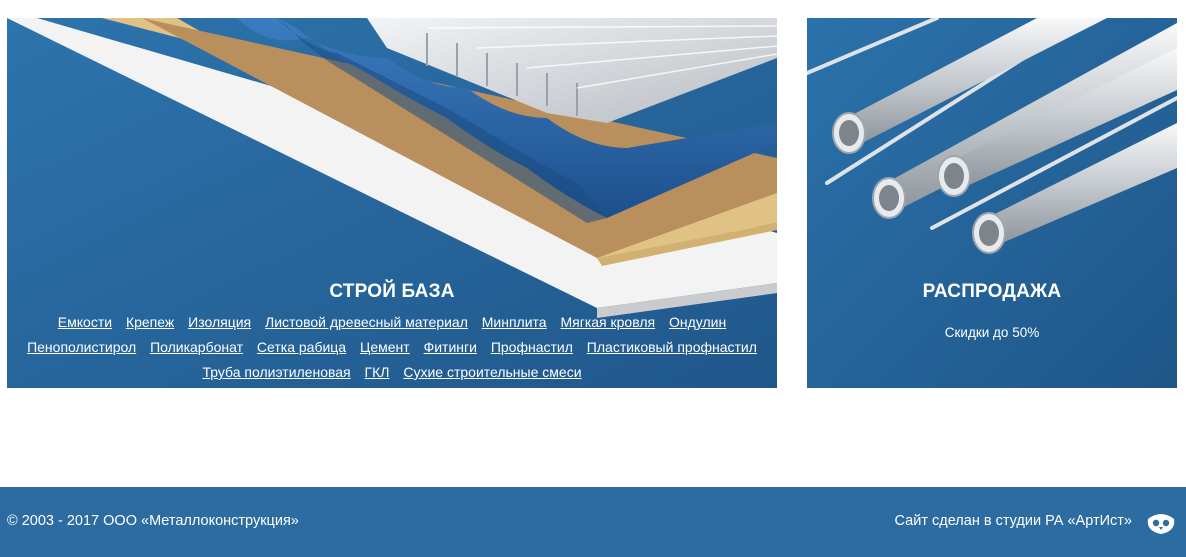  What do you see at coordinates (85, 322) in the screenshot?
I see `link-emkosti: Емкости` at bounding box center [85, 322].